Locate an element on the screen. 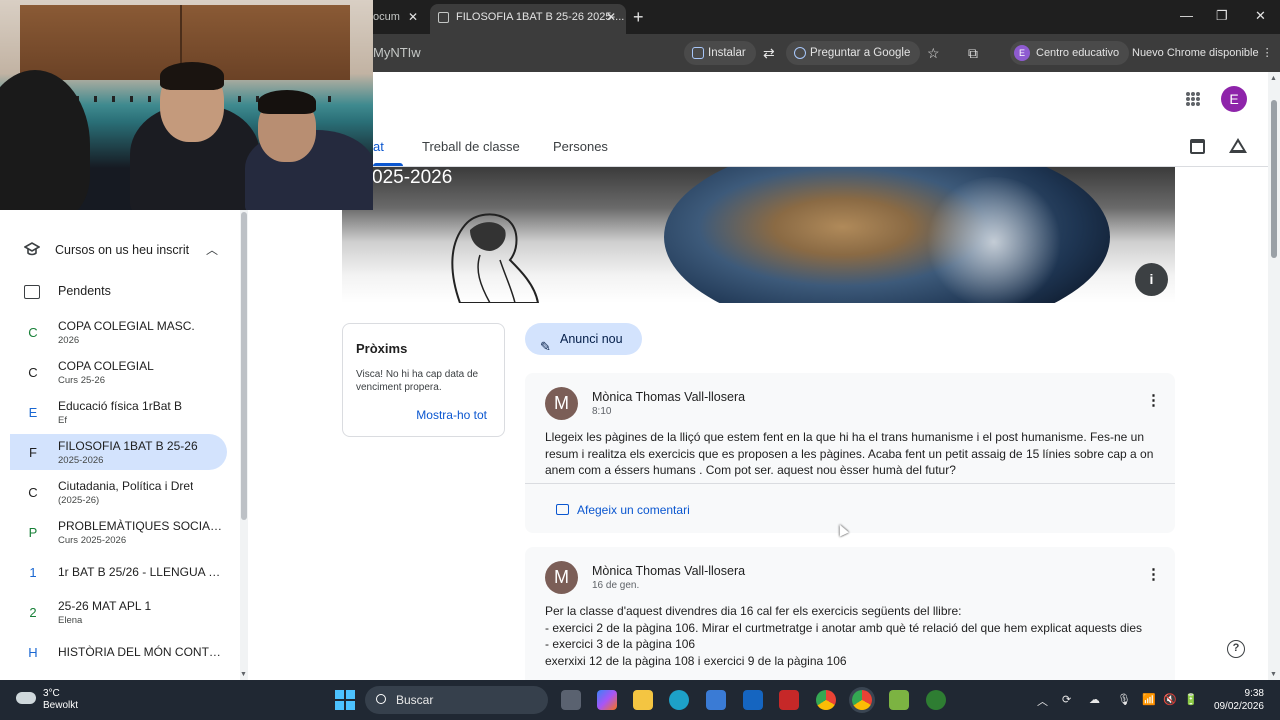  translate-icon: ⇄ is located at coordinates (769, 53).